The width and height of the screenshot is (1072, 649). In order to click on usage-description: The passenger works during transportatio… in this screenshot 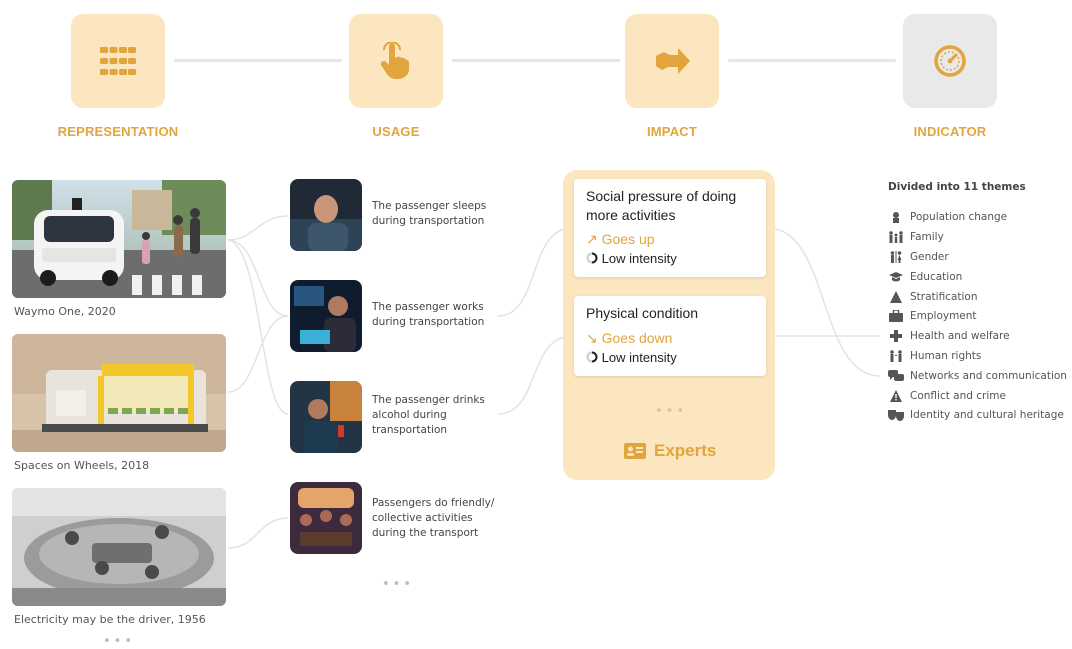, I will do `click(428, 314)`.